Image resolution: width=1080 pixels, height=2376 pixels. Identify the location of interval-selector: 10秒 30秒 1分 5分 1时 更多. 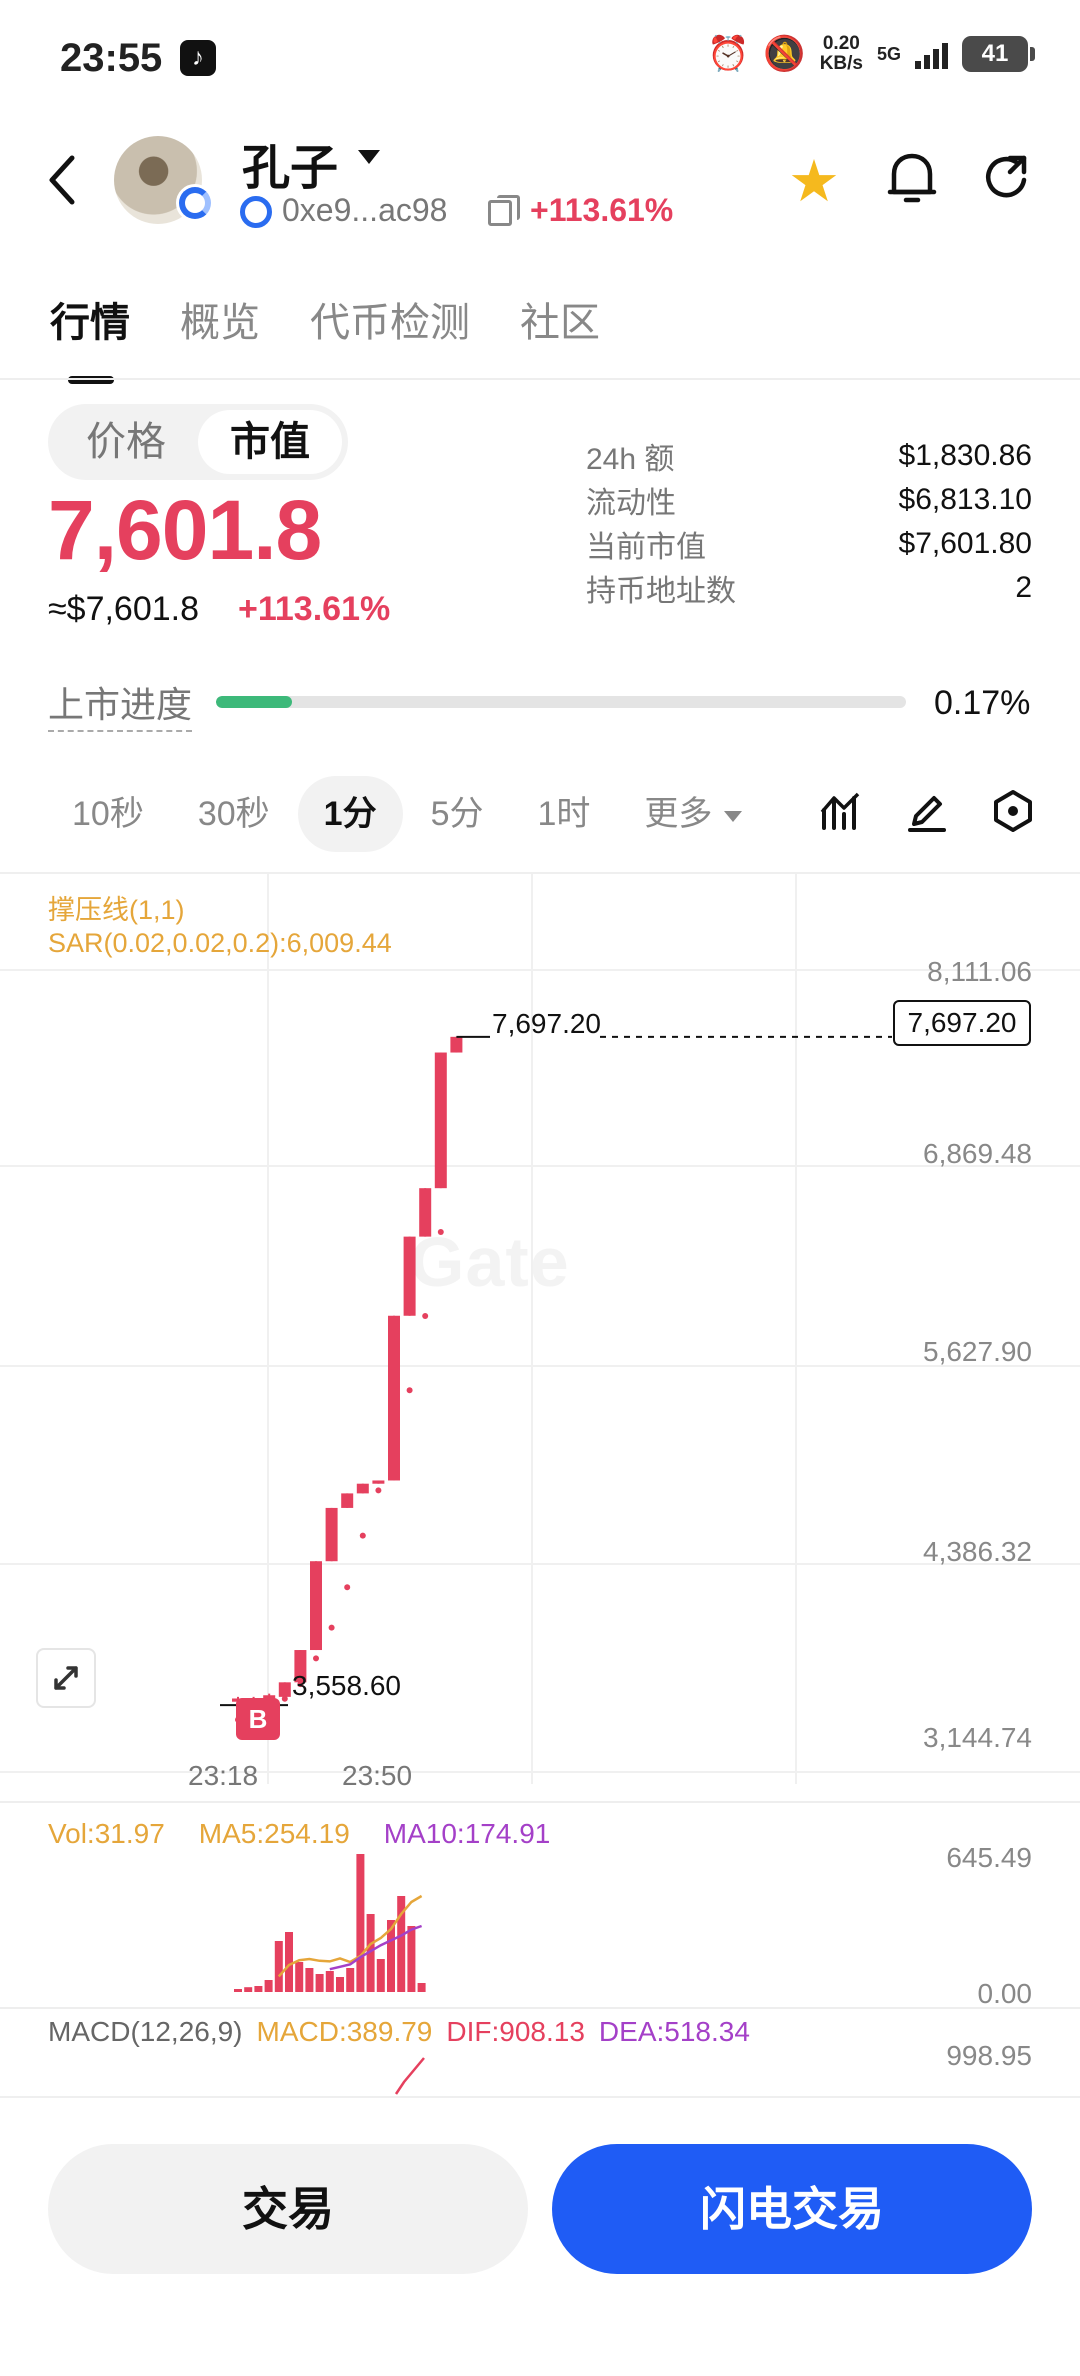
(408, 814).